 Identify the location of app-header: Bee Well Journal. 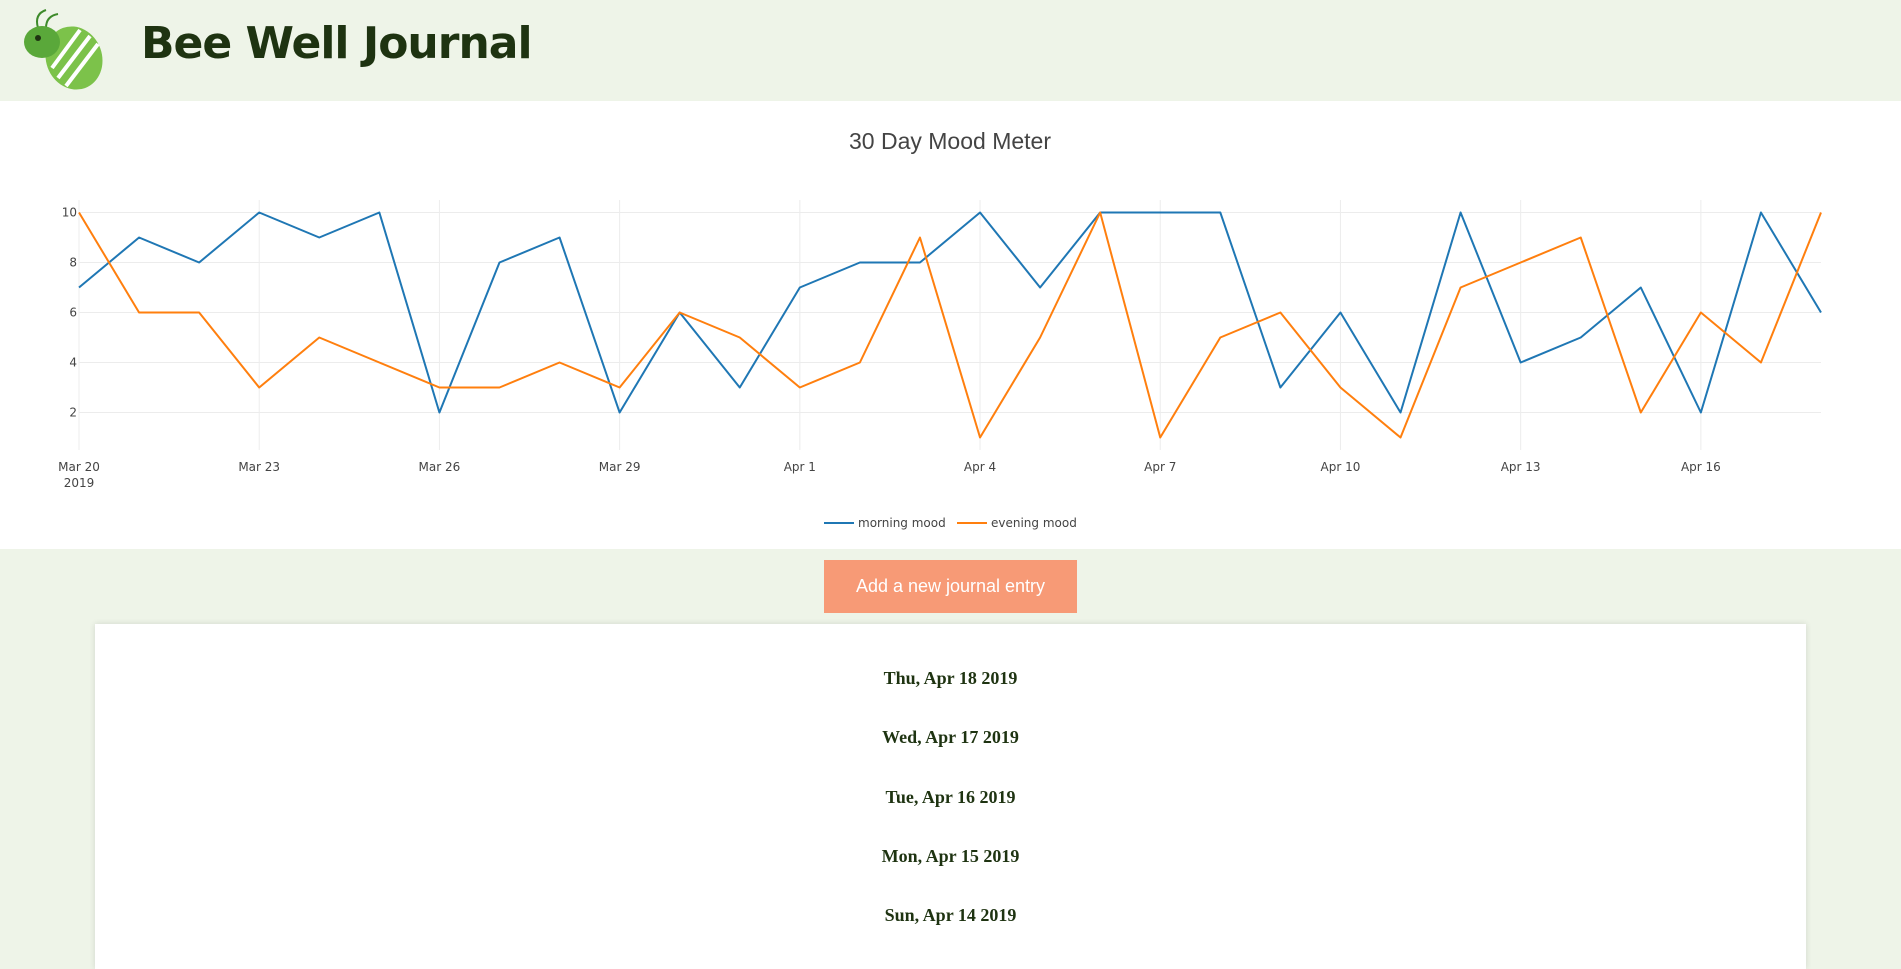
(950, 50).